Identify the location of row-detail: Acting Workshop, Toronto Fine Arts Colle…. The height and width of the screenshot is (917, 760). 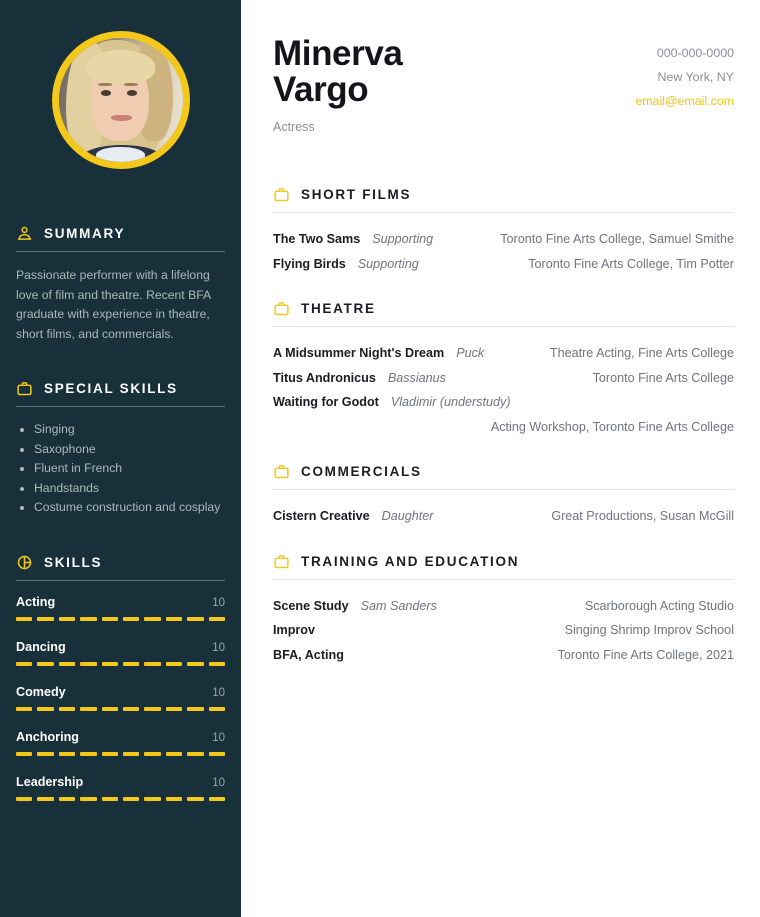
(612, 426).